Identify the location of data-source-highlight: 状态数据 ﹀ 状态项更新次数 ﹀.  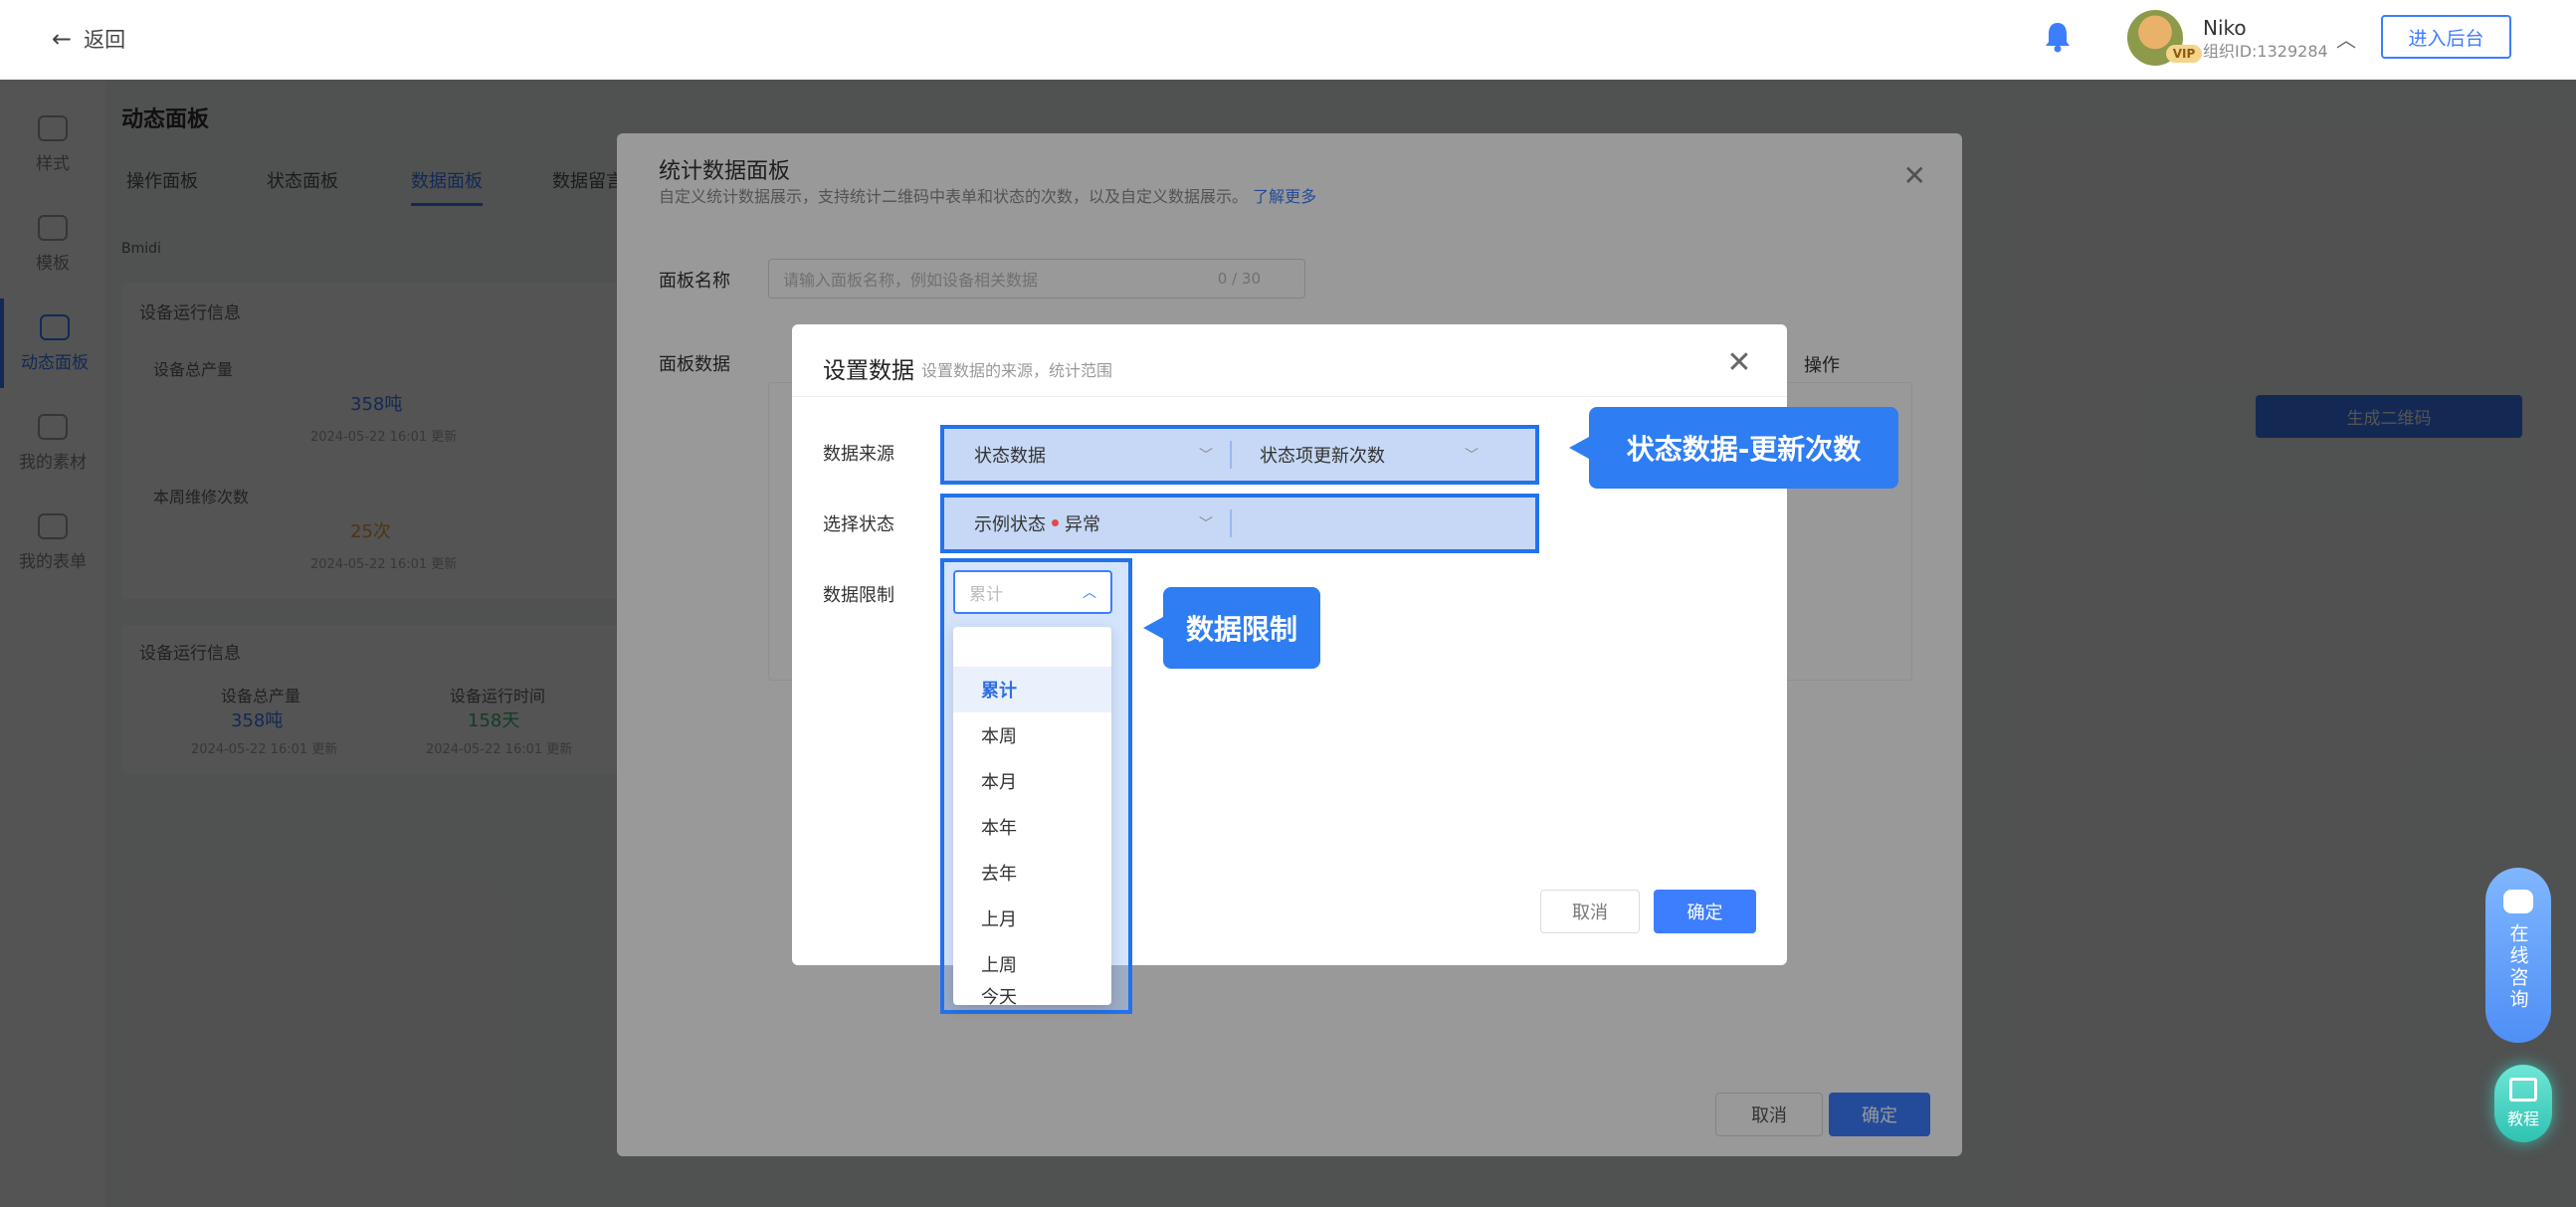
(1239, 455).